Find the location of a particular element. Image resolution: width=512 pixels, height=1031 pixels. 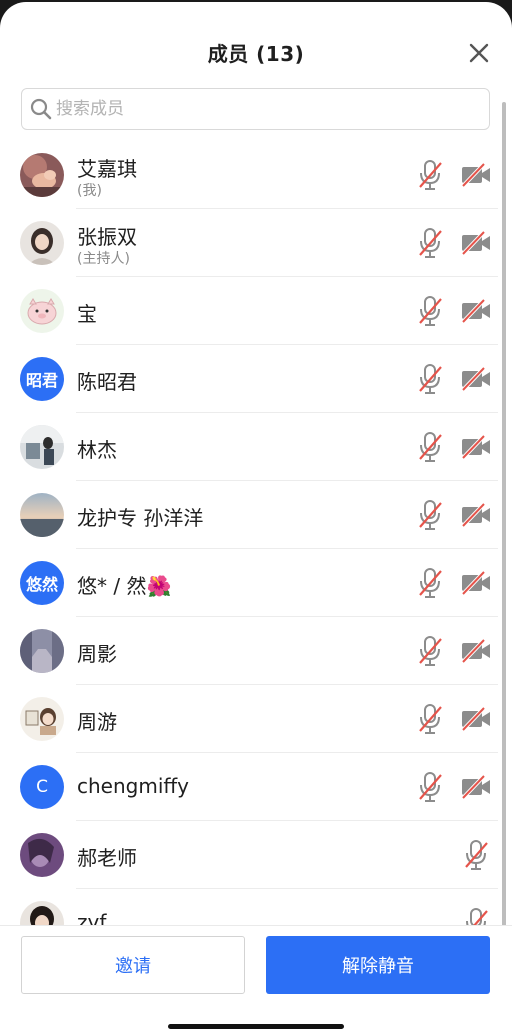

avatar: 昭君 is located at coordinates (42, 379).